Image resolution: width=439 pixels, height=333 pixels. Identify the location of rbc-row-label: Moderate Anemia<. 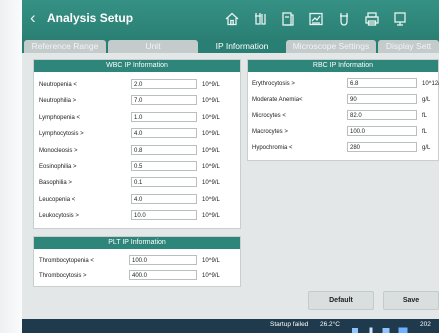
(277, 100).